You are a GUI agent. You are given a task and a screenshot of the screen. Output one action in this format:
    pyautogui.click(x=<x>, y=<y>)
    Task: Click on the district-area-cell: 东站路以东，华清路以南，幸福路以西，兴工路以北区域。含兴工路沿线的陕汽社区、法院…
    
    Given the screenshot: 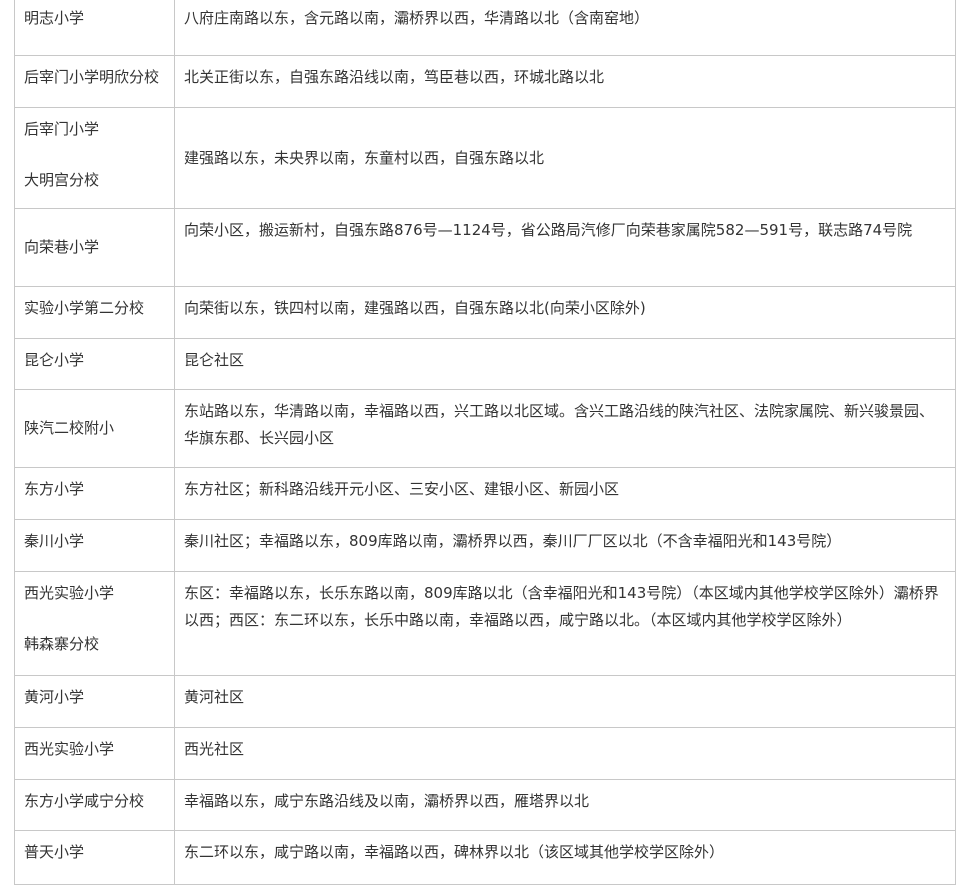 What is the action you would take?
    pyautogui.click(x=565, y=428)
    